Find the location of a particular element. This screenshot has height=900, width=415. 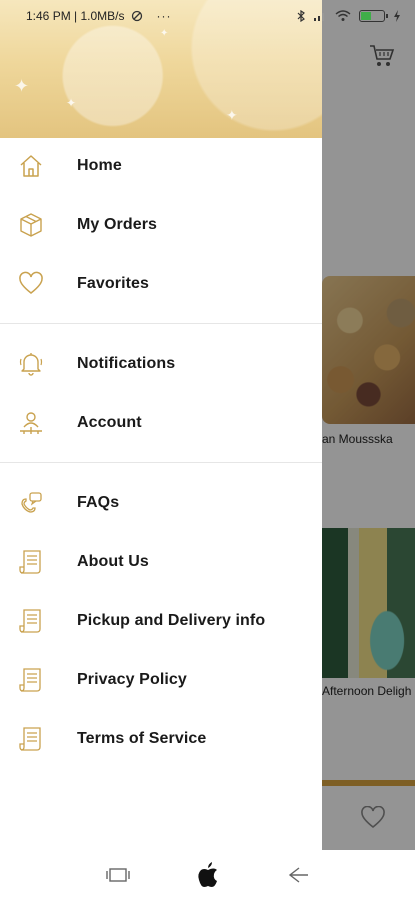

menu-item-notifications: Notifications is located at coordinates (161, 363).